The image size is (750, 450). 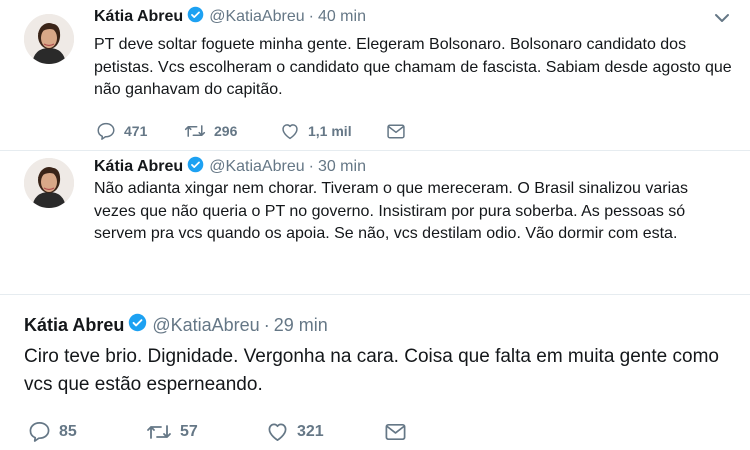 I want to click on like-count: 1,1 mil, so click(x=330, y=131).